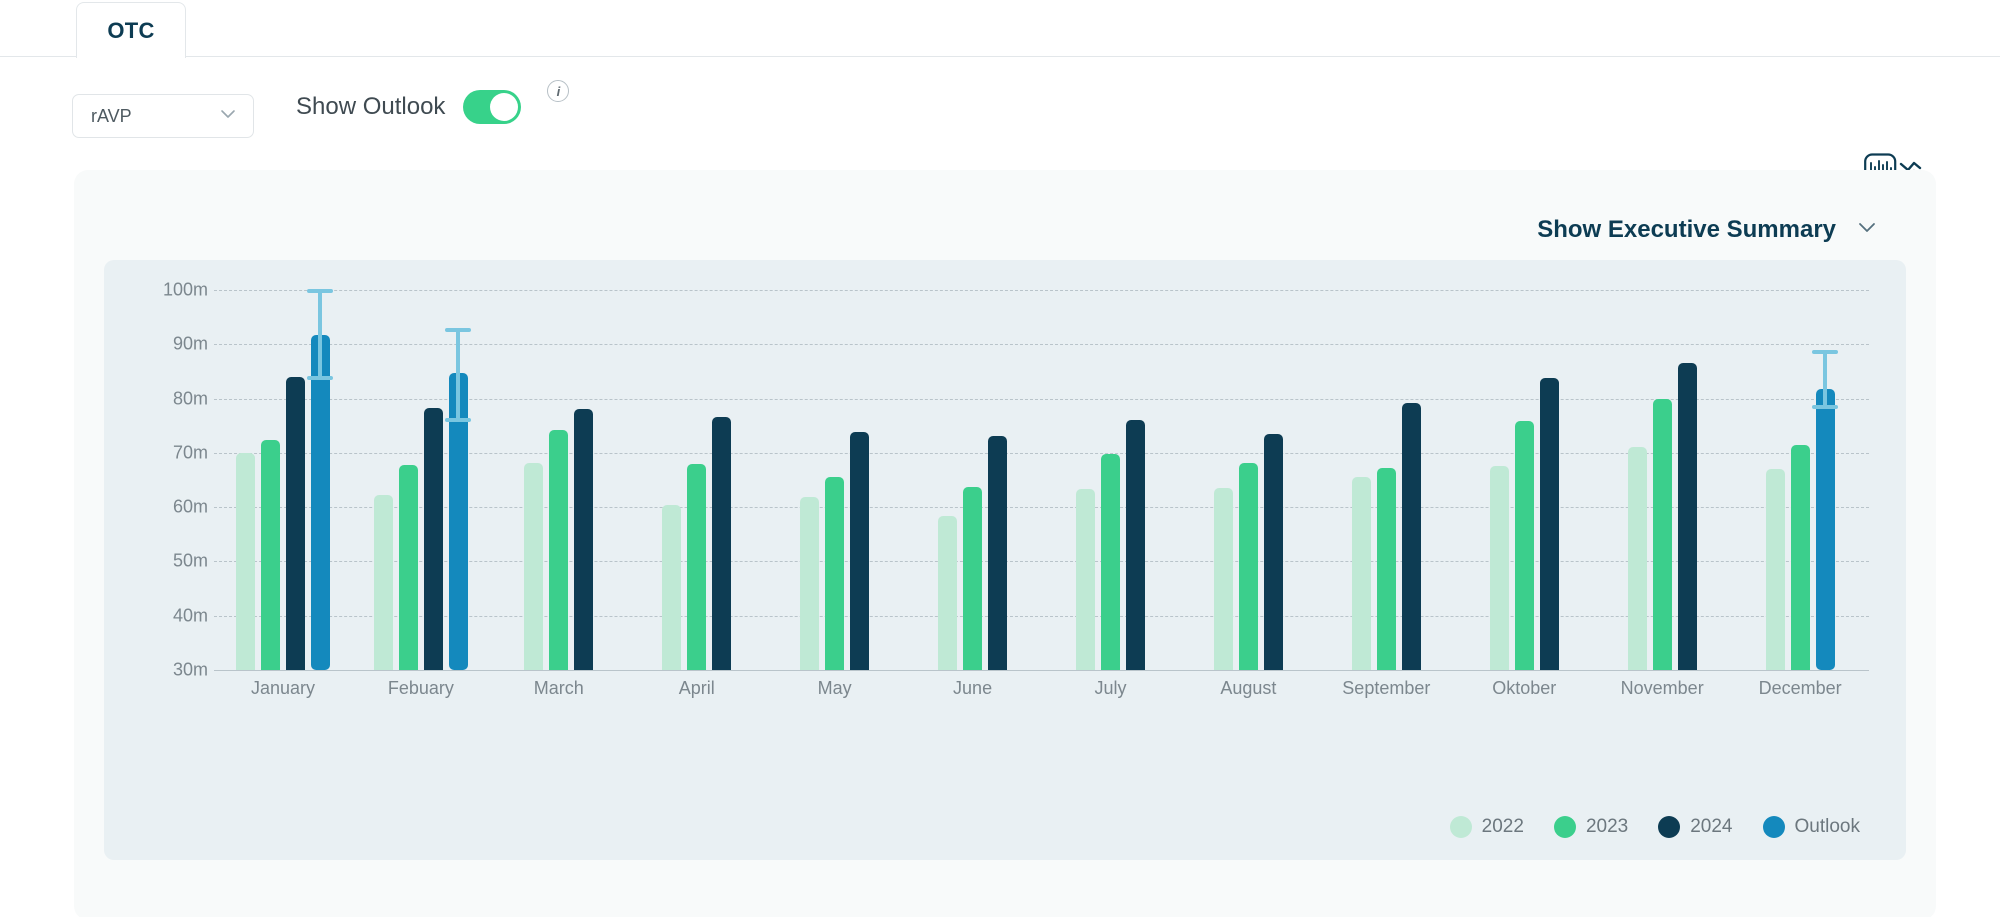  Describe the element at coordinates (371, 106) in the screenshot. I see `show-outlook-label: Show Outlook` at that location.